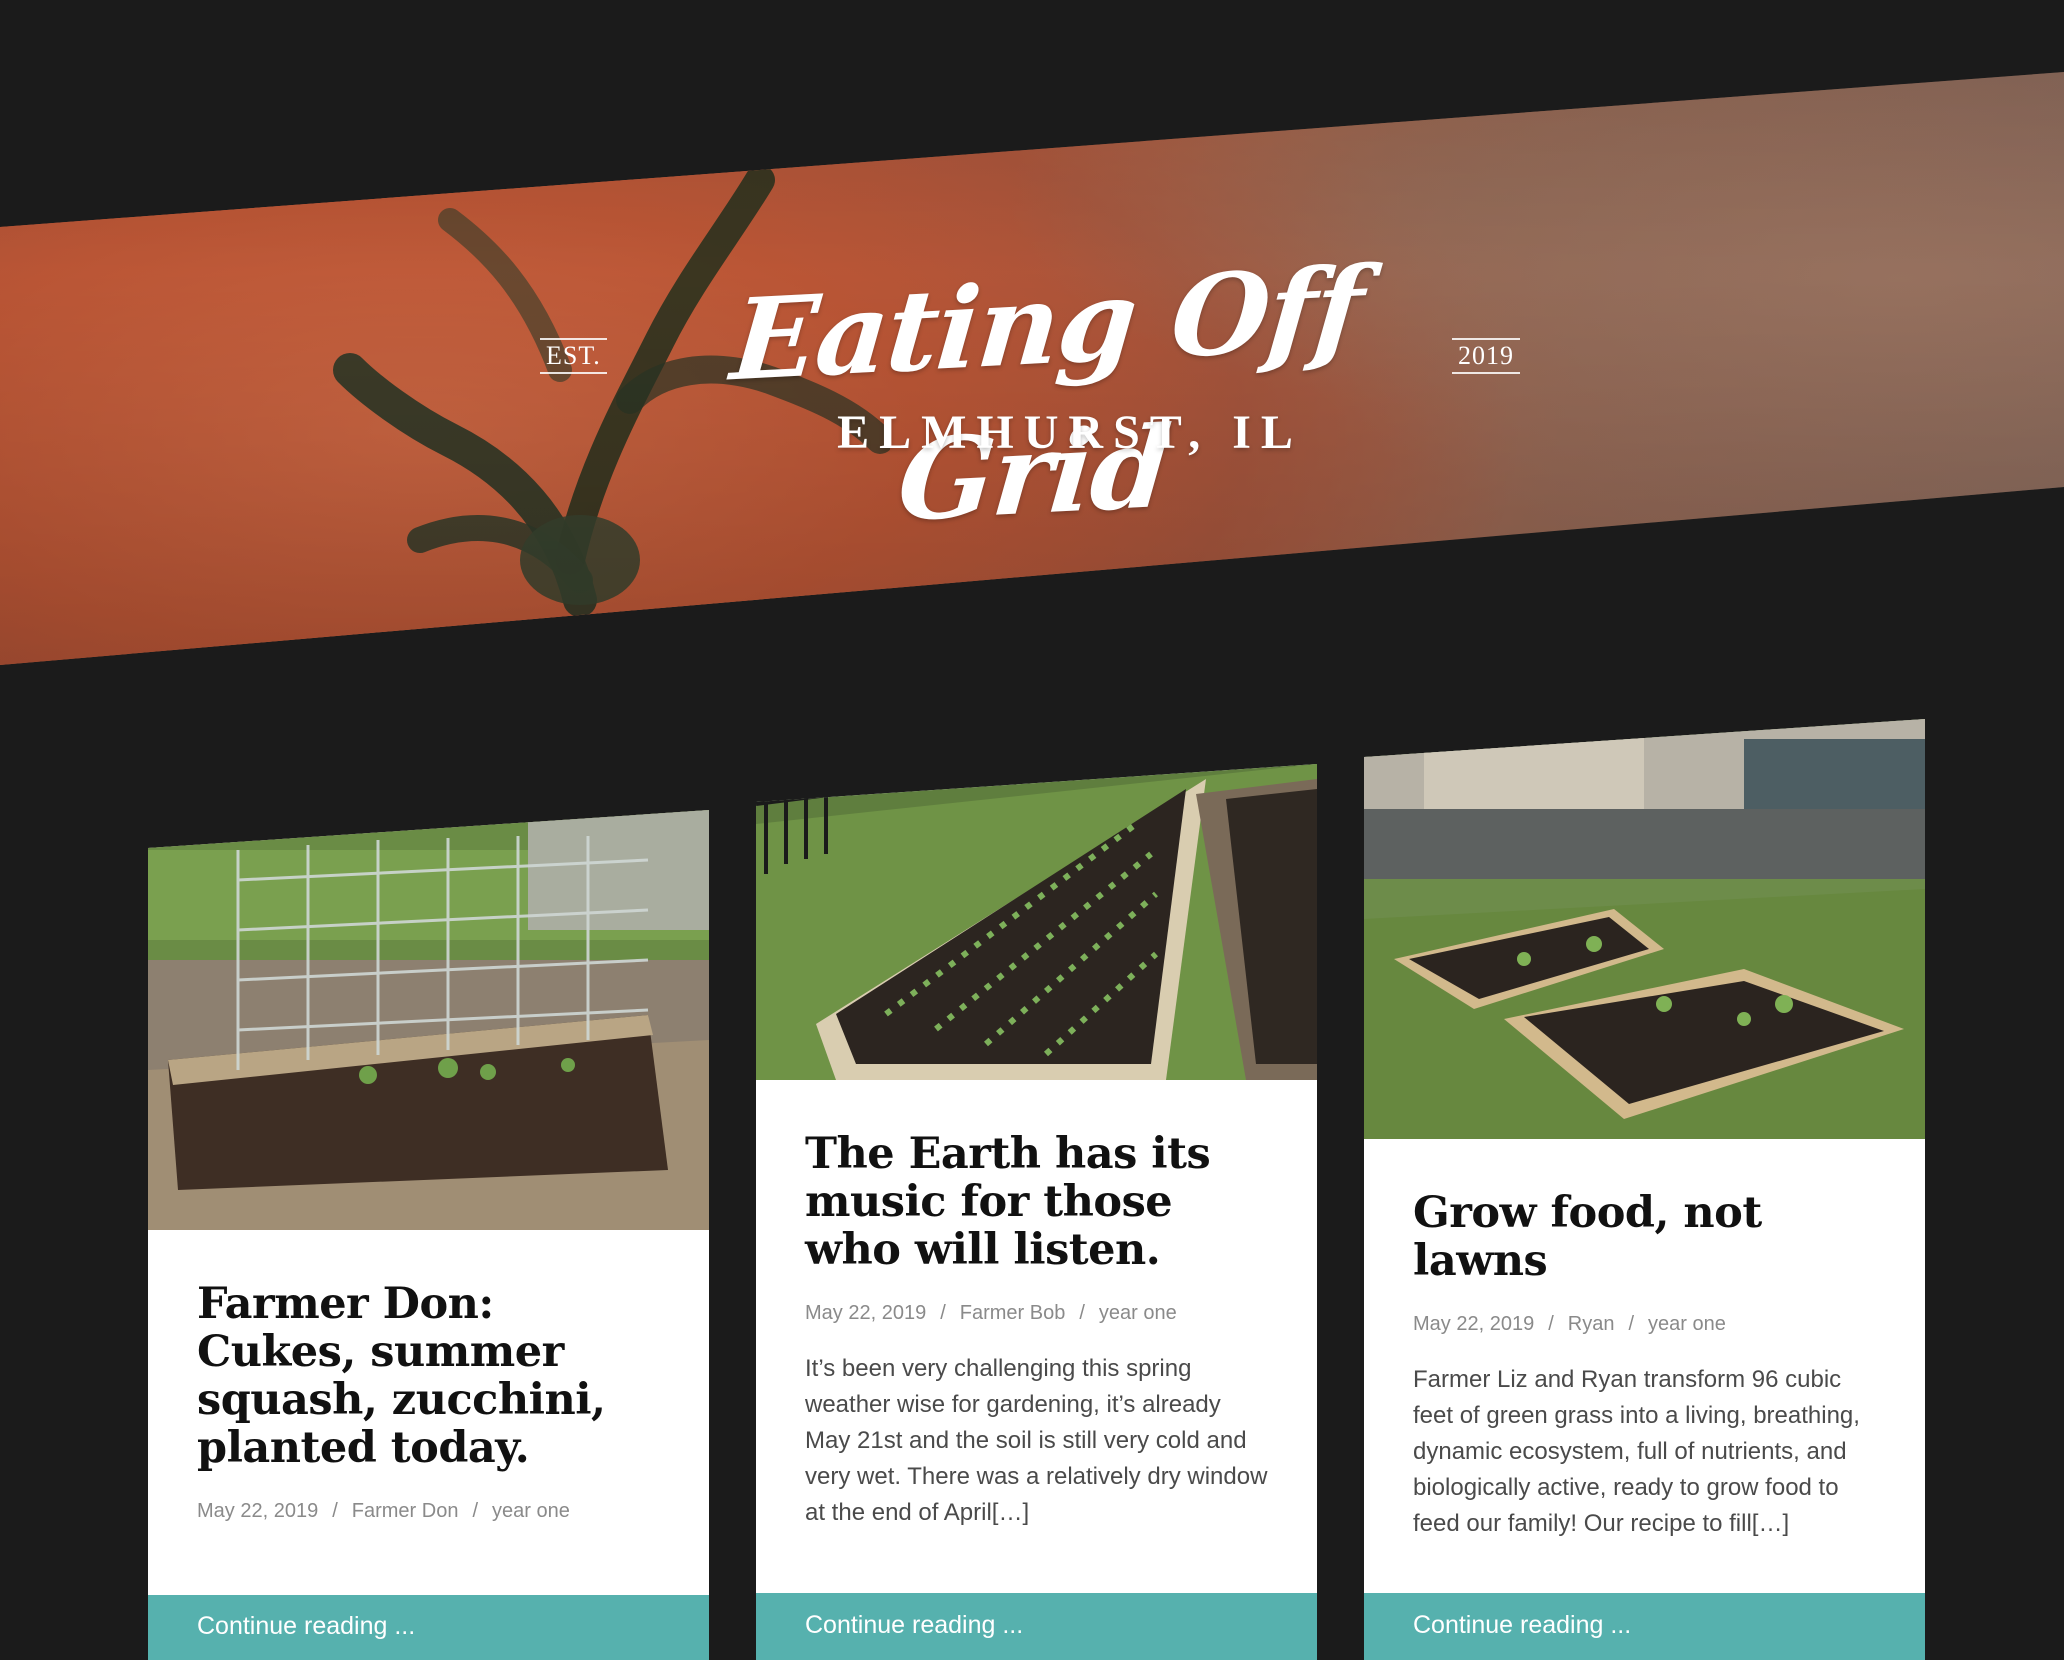  What do you see at coordinates (573, 356) in the screenshot?
I see `logo-est-label: EST.` at bounding box center [573, 356].